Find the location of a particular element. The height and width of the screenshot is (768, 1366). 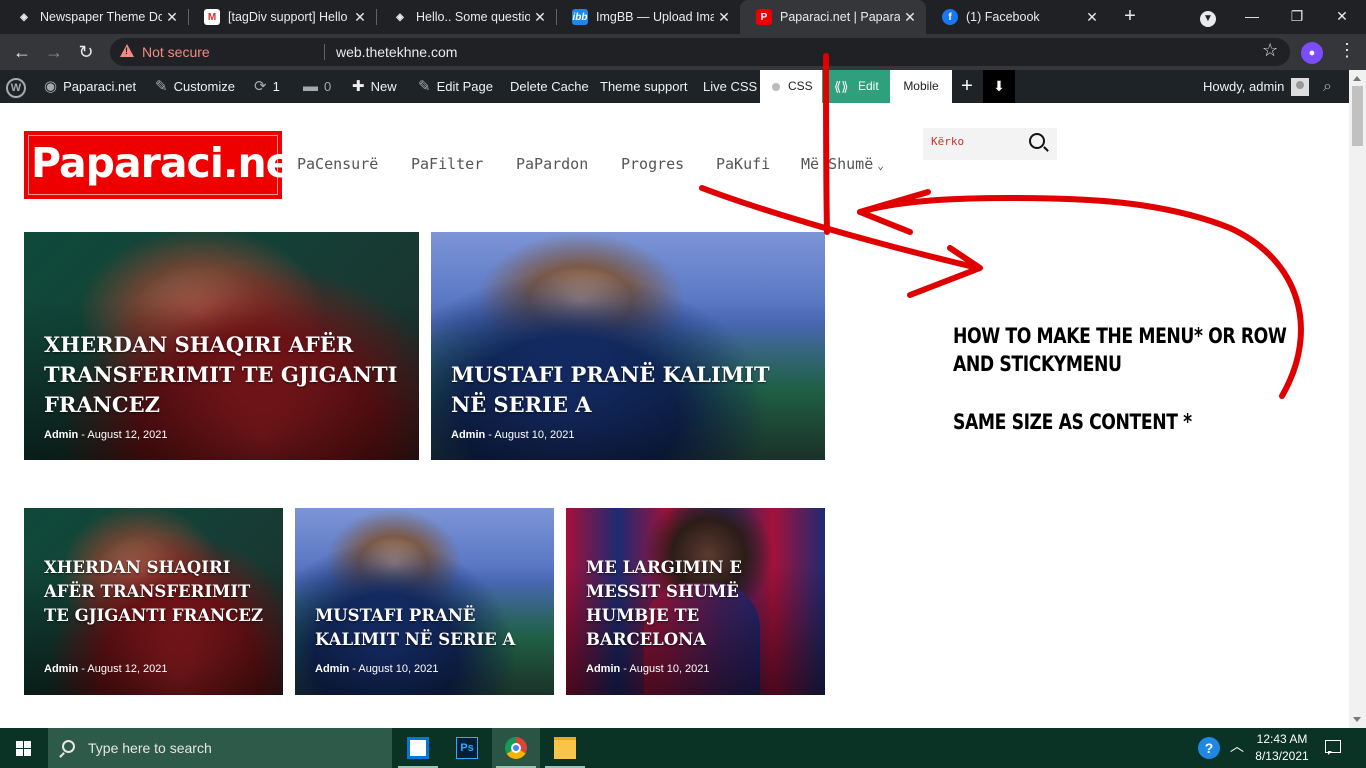

reload-button: ↻ is located at coordinates (86, 52).